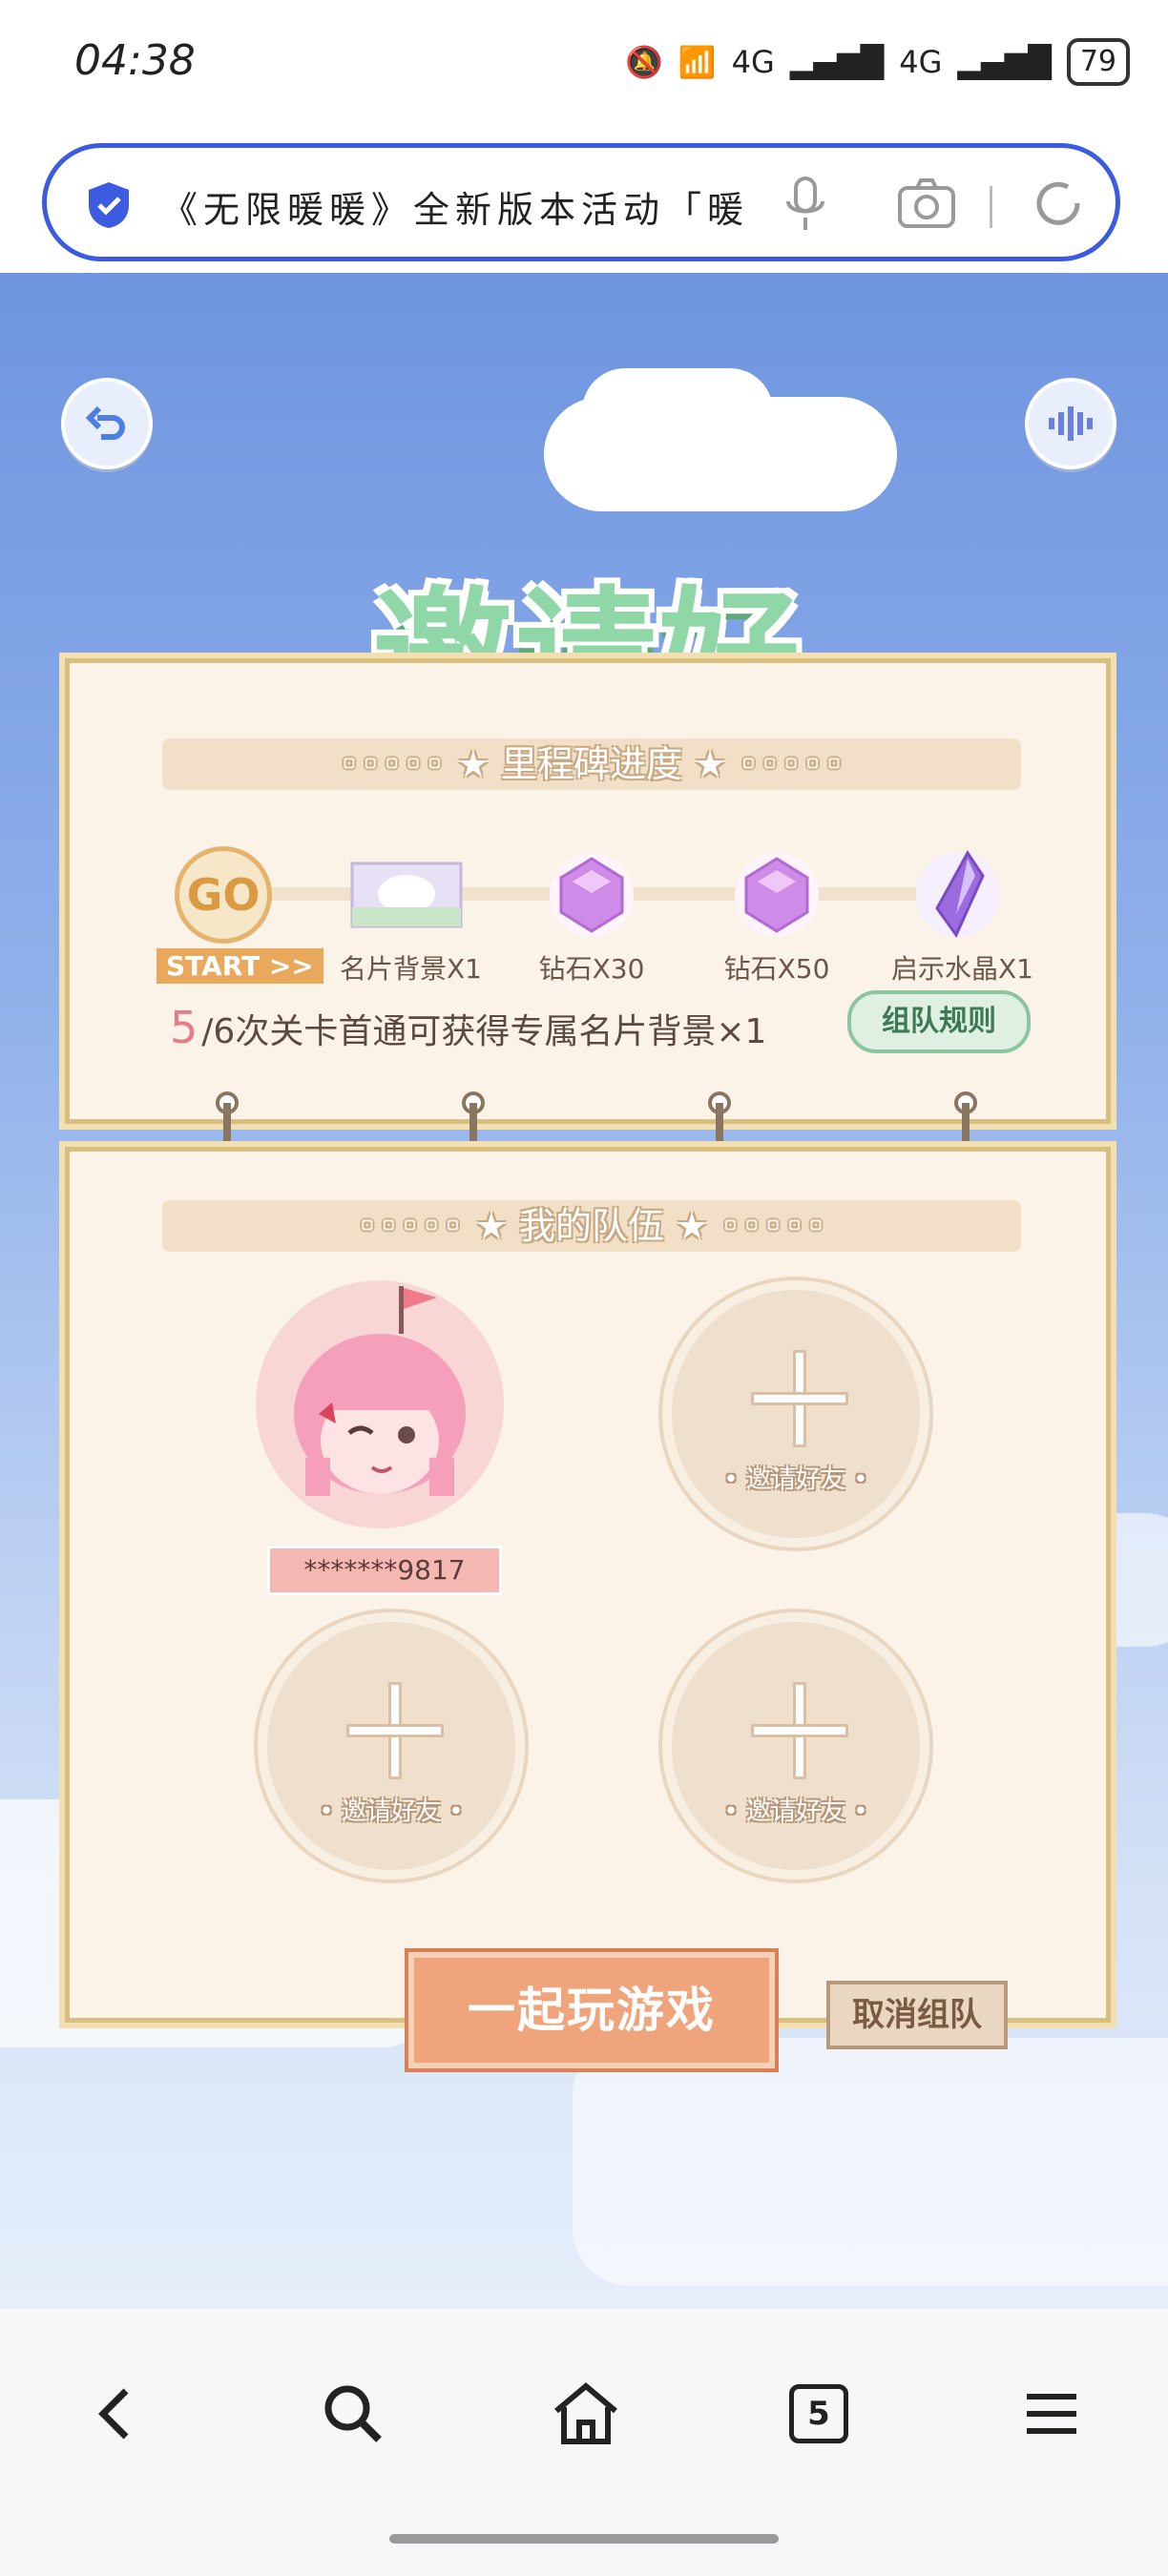 The width and height of the screenshot is (1168, 2576). I want to click on camera-icon, so click(927, 203).